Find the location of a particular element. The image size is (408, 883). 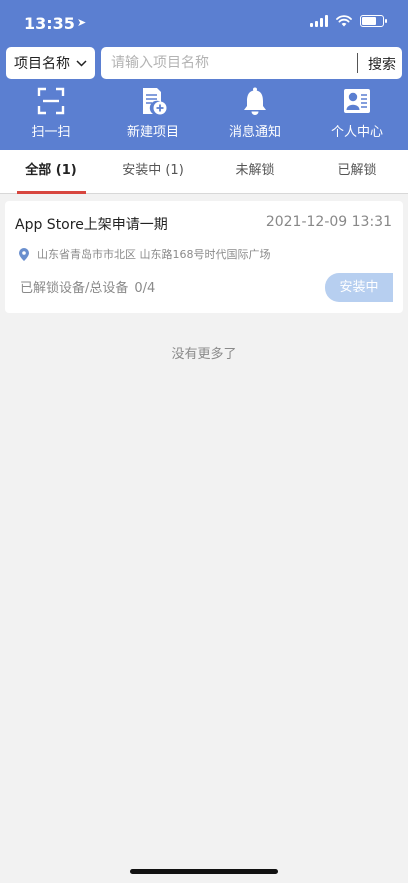

nav-new-project-label: 新建项目 is located at coordinates (152, 132).